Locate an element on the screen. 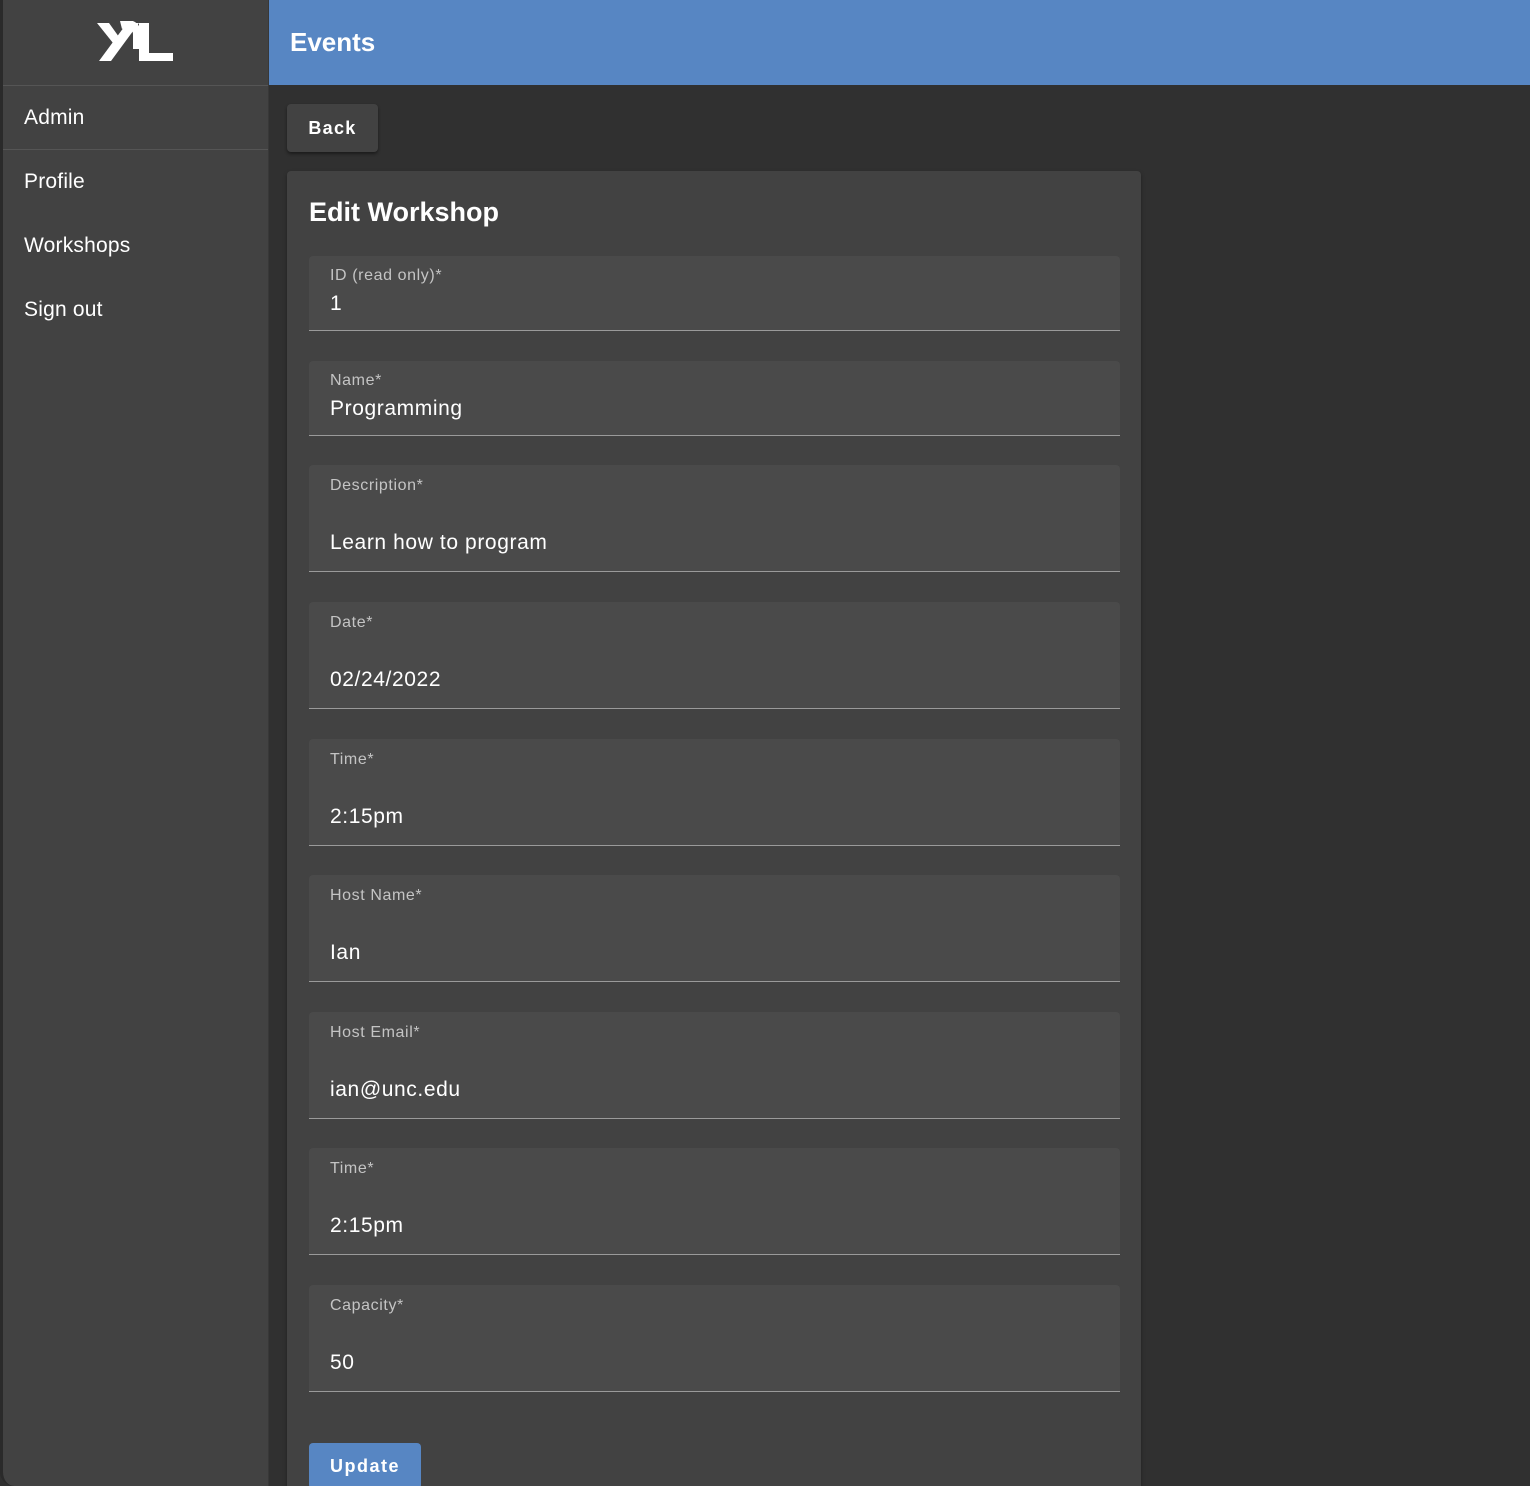 The image size is (1530, 1486). name-input: Programming is located at coordinates (396, 409).